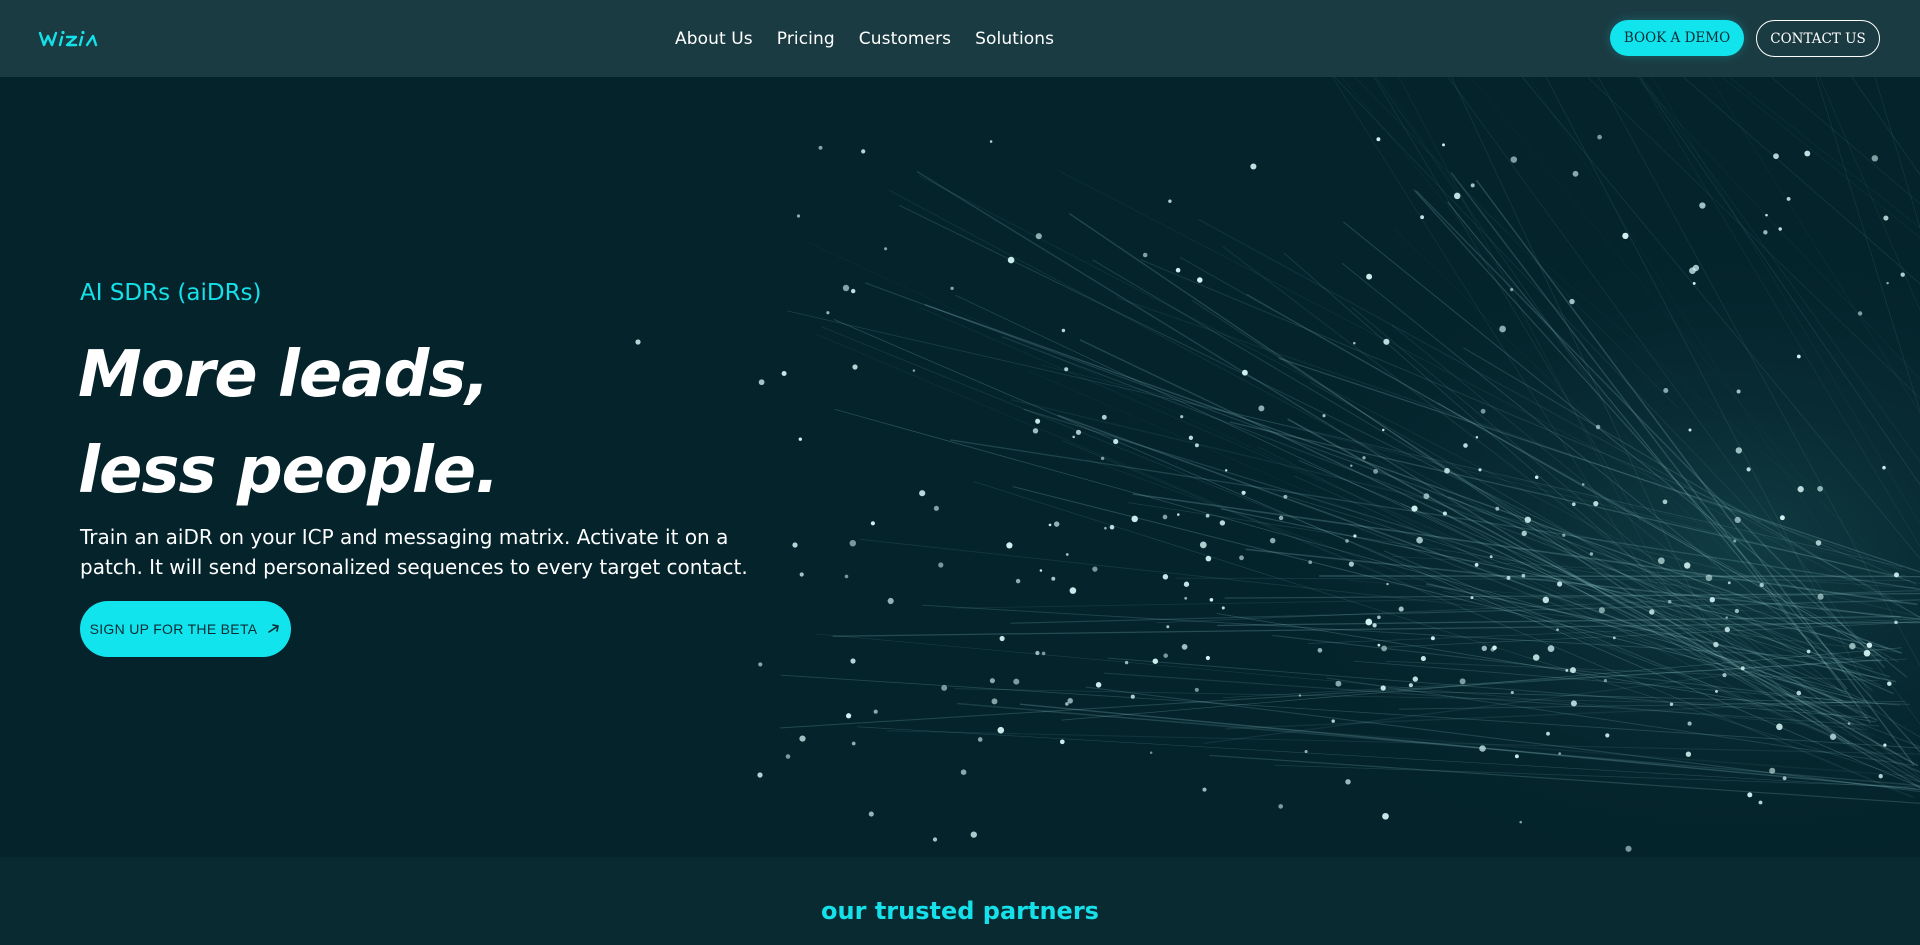 Image resolution: width=1920 pixels, height=945 pixels. Describe the element at coordinates (71, 38) in the screenshot. I see `logo` at that location.